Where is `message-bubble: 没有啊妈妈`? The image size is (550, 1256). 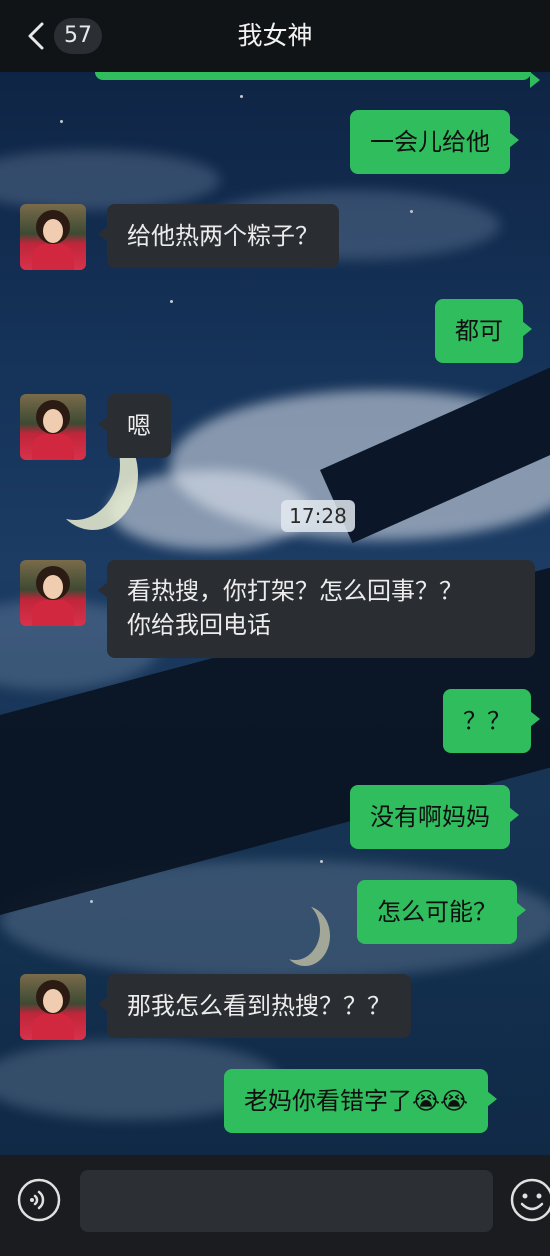 message-bubble: 没有啊妈妈 is located at coordinates (434, 817).